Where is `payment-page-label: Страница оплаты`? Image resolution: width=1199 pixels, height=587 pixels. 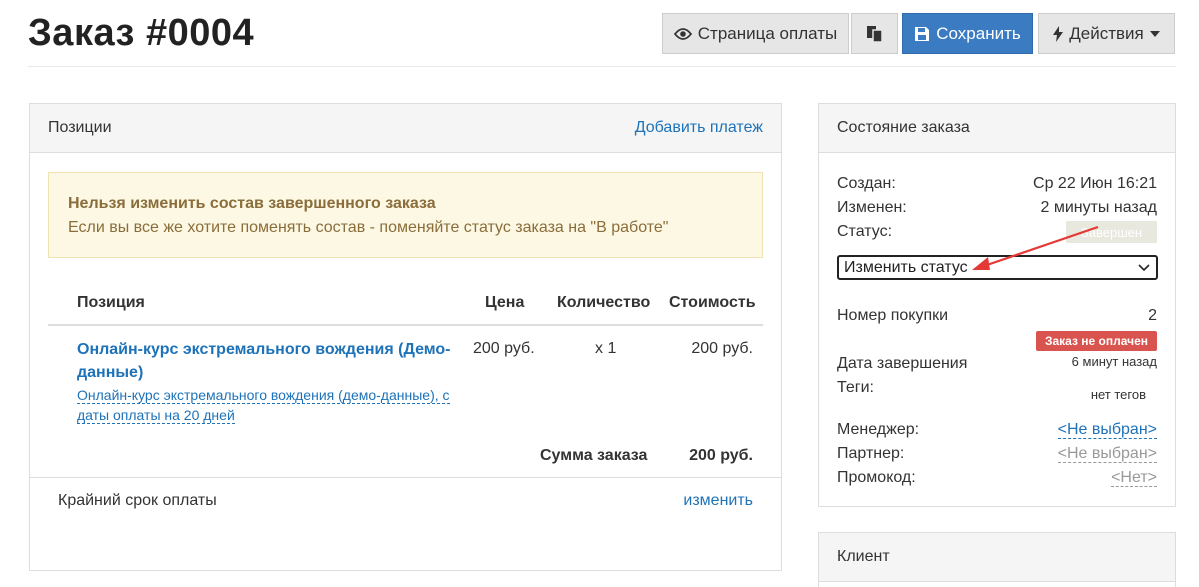 payment-page-label: Страница оплаты is located at coordinates (767, 33).